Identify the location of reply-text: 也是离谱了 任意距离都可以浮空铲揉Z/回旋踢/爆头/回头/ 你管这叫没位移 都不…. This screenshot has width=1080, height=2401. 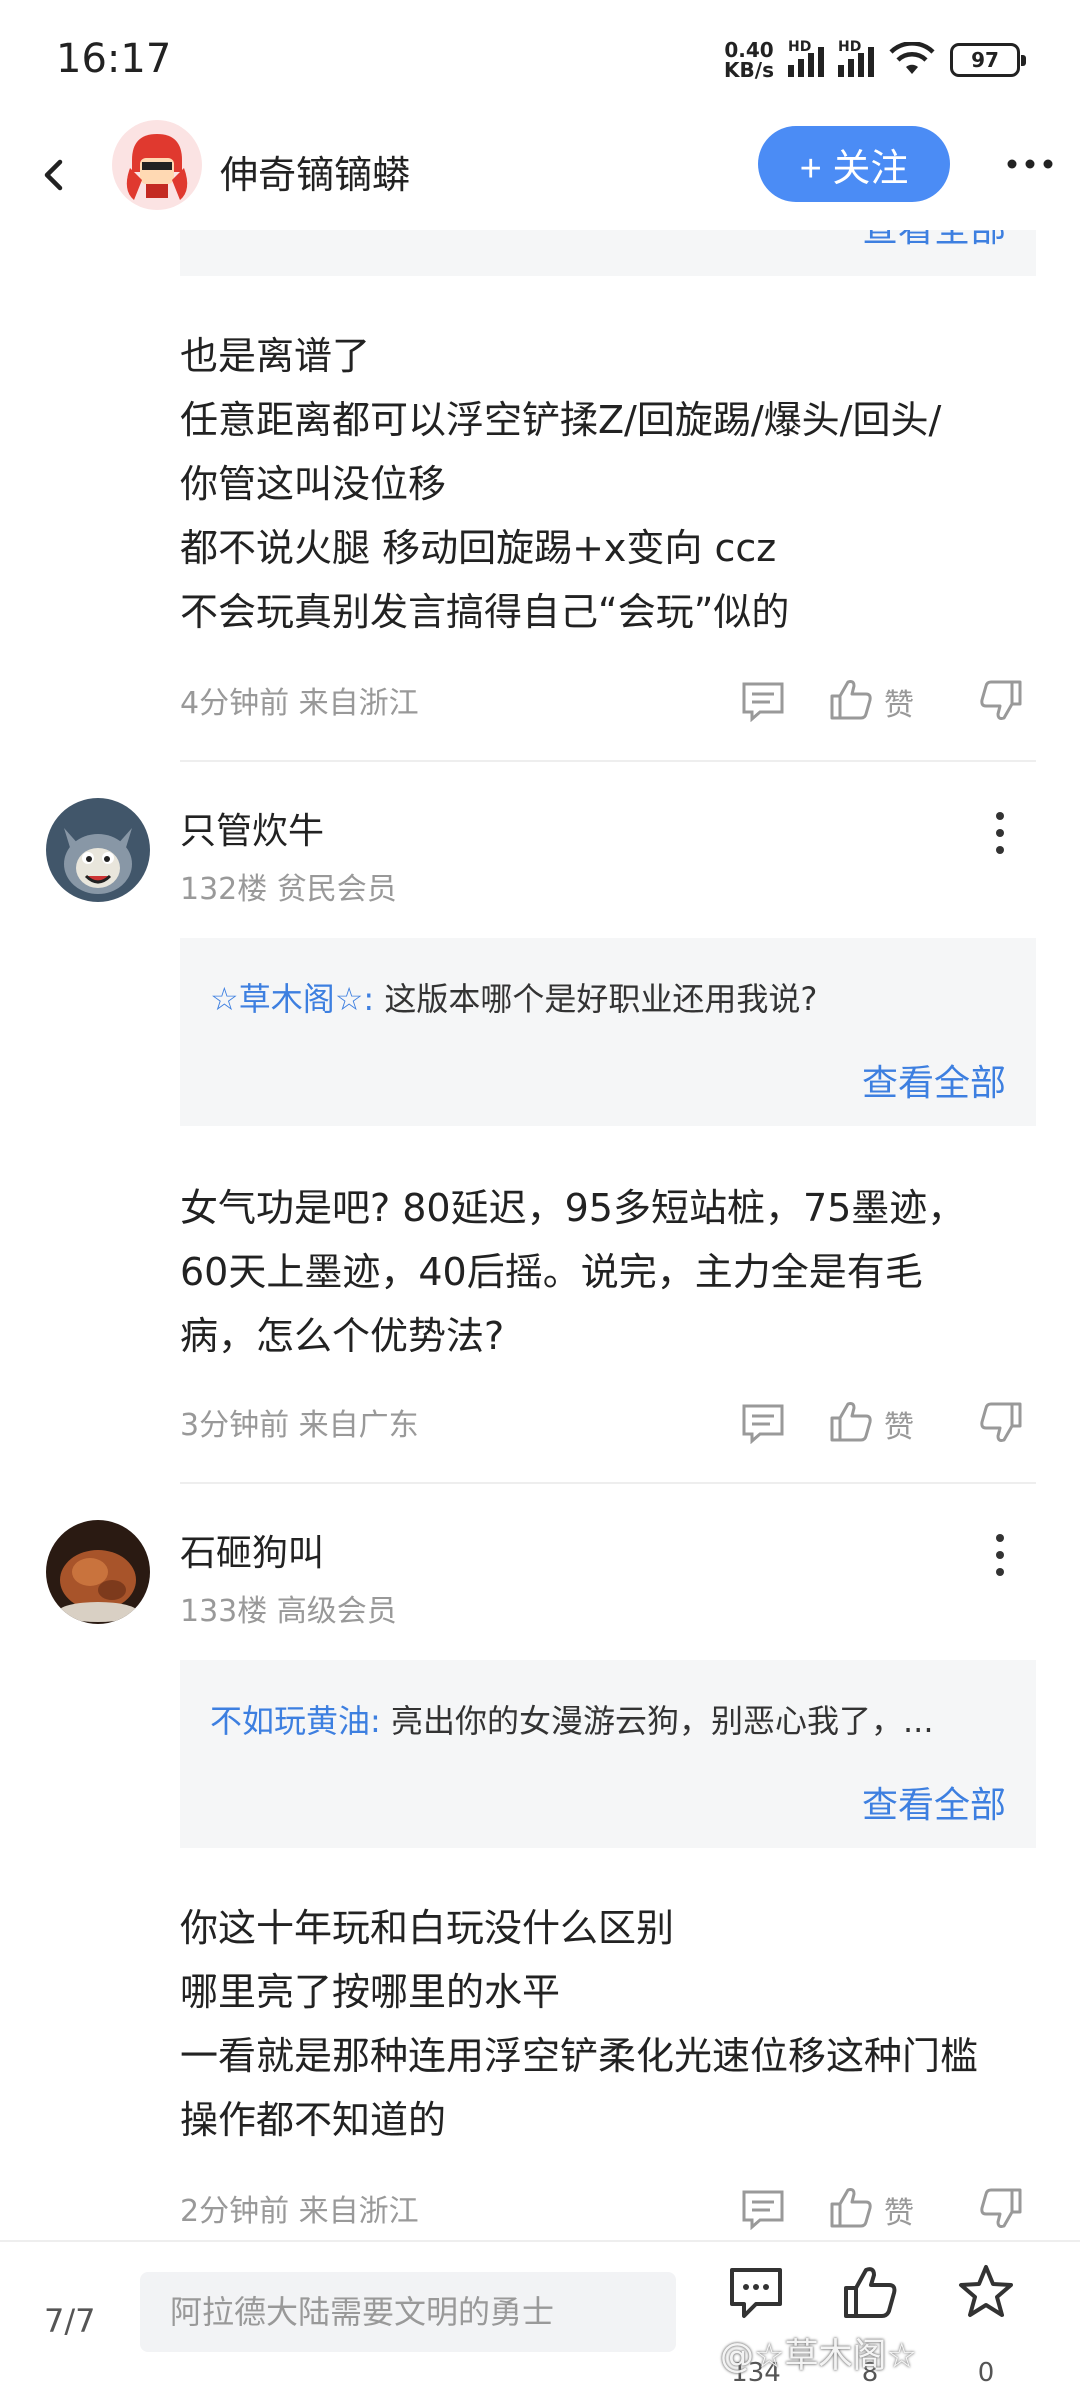
(561, 484).